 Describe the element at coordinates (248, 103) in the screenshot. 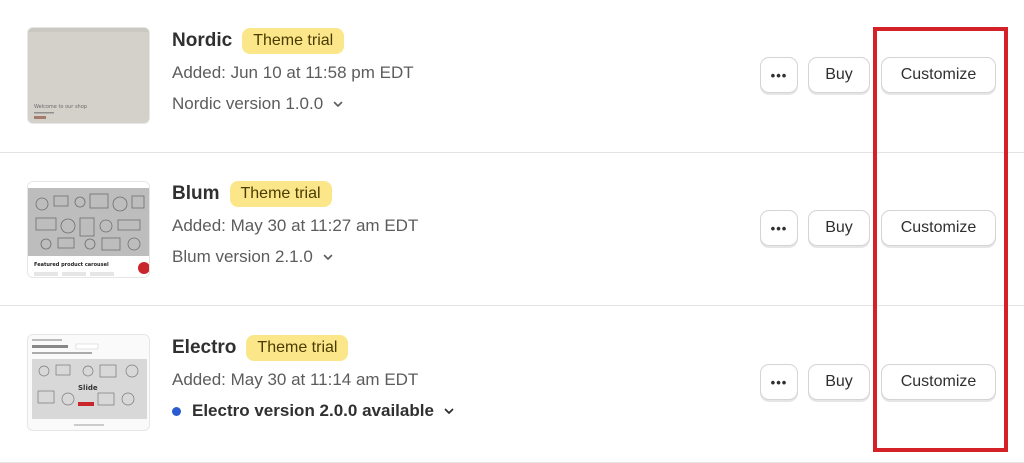

I see `theme-version-label: Nordic version 1.0.0` at that location.